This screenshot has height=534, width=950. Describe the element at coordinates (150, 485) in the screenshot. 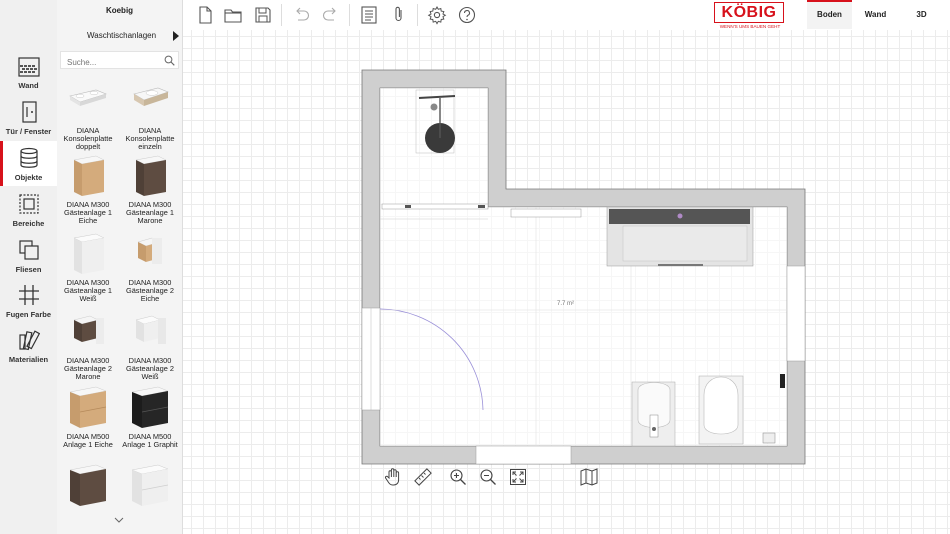

I see `vanity-m500-white-thumbnail` at that location.